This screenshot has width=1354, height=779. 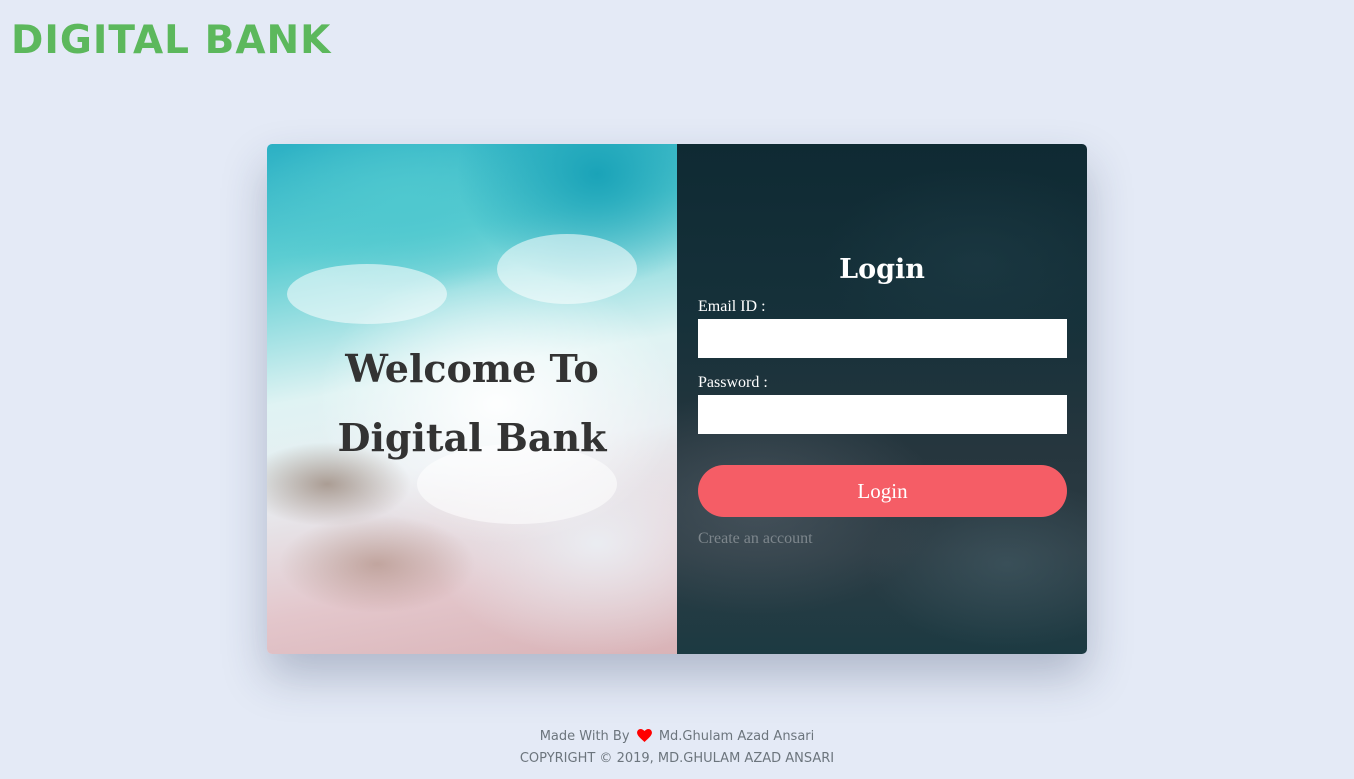 I want to click on login-button: Login, so click(x=882, y=491).